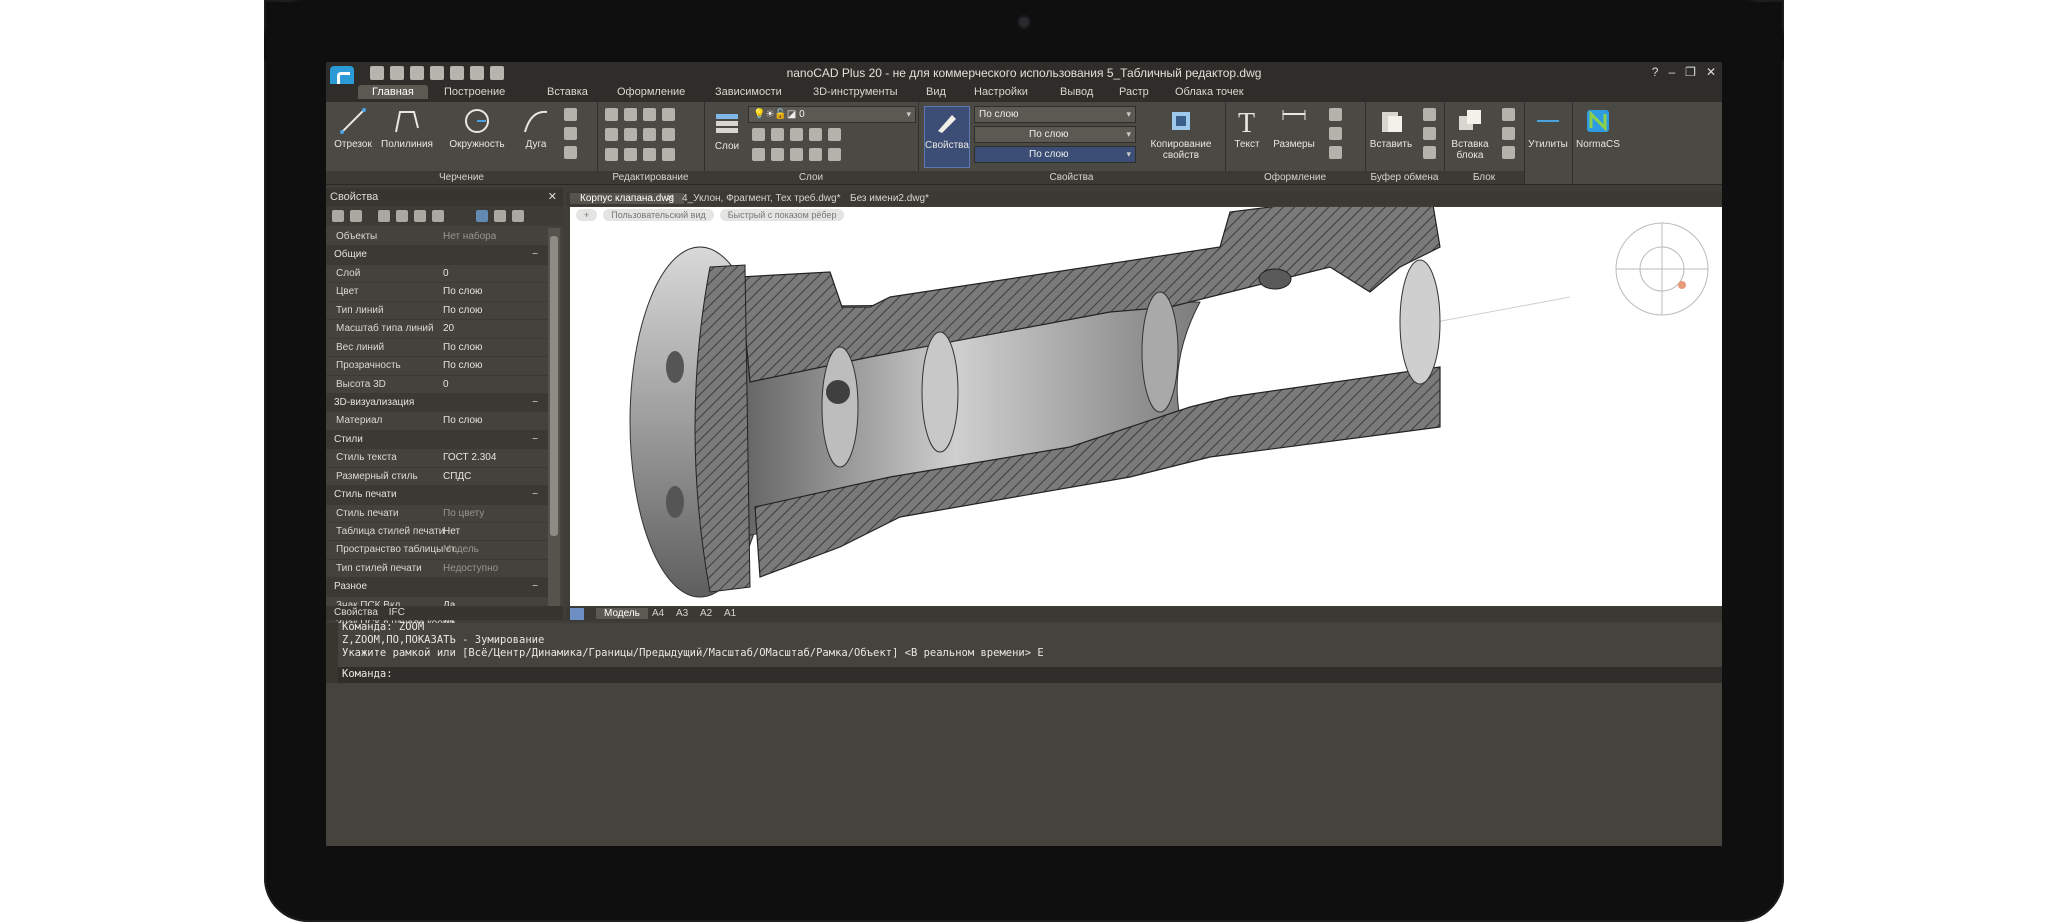 The width and height of the screenshot is (2048, 922). I want to click on dimensions-button: Размеры, so click(1294, 128).